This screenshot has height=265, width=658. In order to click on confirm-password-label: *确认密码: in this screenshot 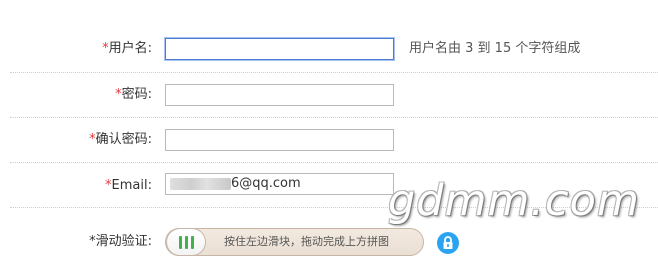, I will do `click(120, 140)`.